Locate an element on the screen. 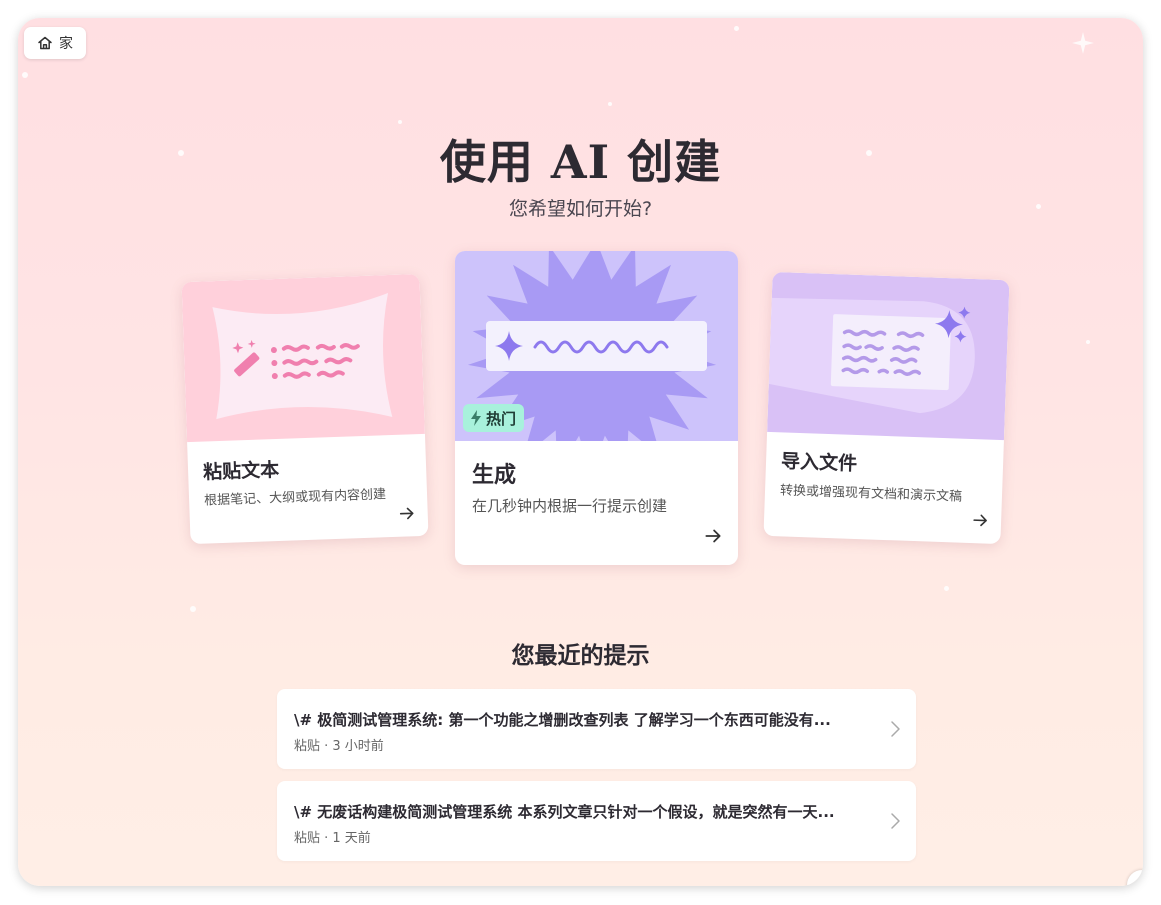  lightning-icon is located at coordinates (476, 418).